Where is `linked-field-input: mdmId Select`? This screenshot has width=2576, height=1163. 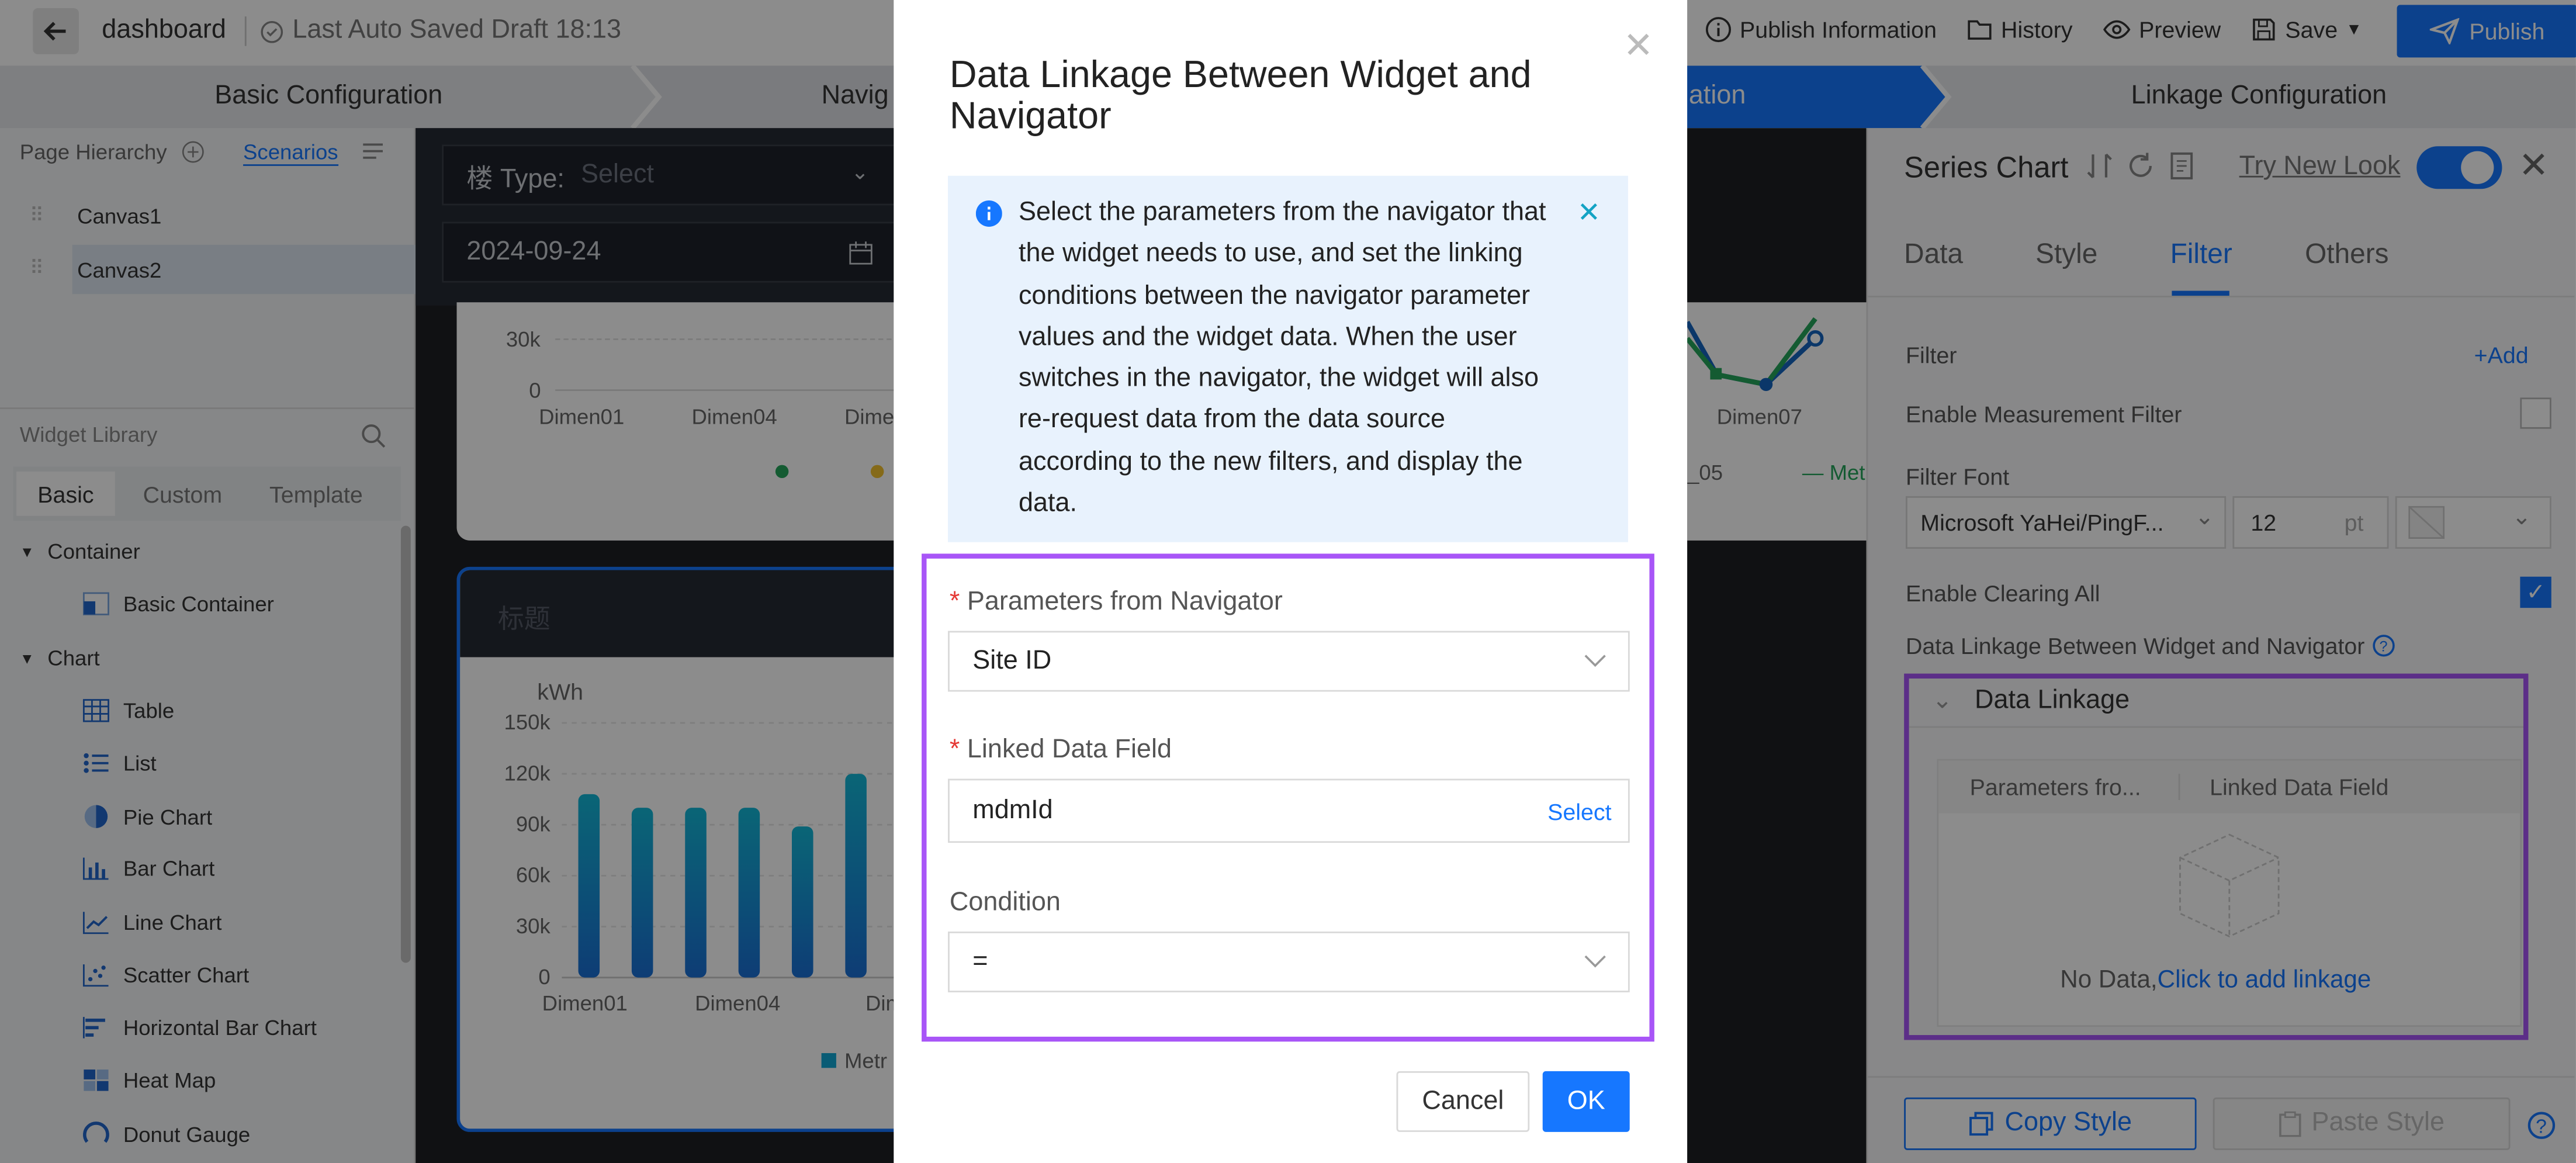
linked-field-input: mdmId Select is located at coordinates (1289, 810).